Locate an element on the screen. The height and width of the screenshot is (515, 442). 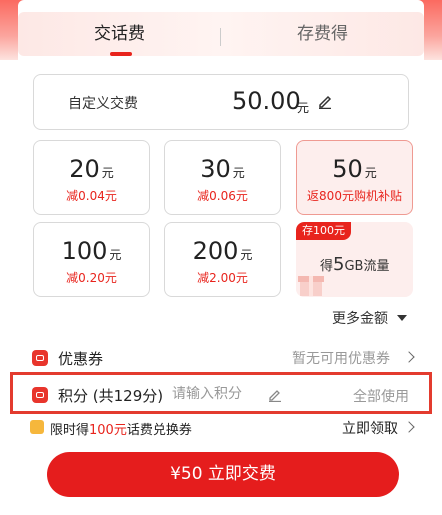
claim-now-link: 立即领取 is located at coordinates (370, 428).